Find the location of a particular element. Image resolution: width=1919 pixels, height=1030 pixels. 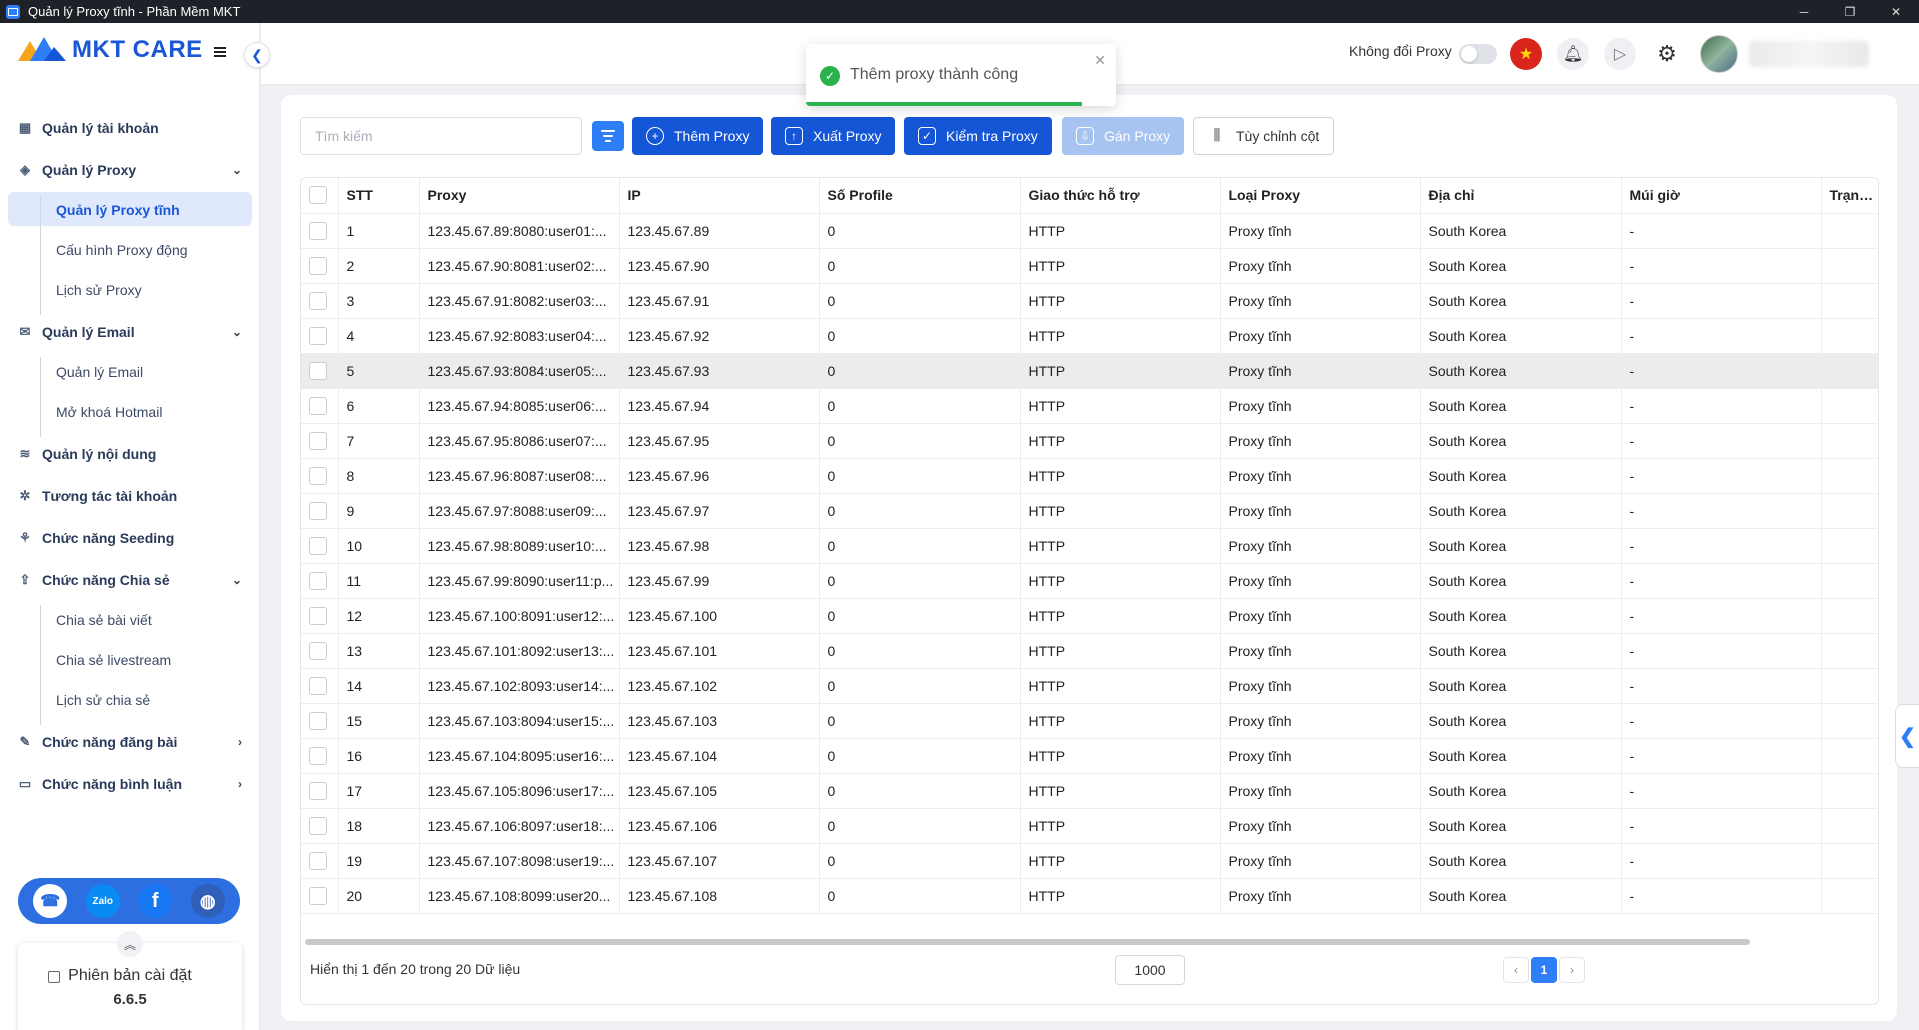

select-all-checkbox is located at coordinates (318, 195).